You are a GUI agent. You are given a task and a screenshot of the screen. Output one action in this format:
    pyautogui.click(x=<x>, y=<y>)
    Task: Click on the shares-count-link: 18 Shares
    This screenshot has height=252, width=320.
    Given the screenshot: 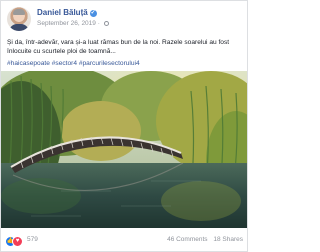 What is the action you would take?
    pyautogui.click(x=228, y=239)
    